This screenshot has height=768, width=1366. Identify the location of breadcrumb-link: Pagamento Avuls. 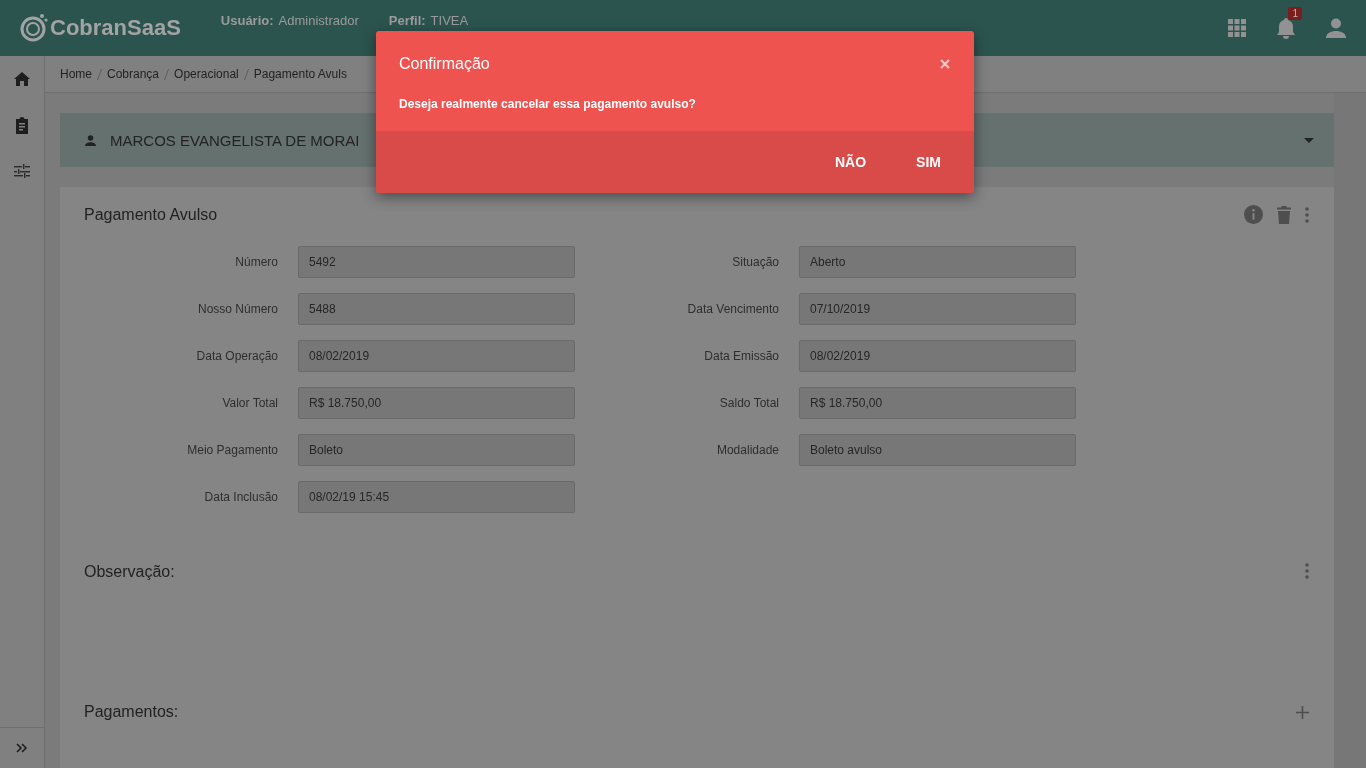
(300, 74).